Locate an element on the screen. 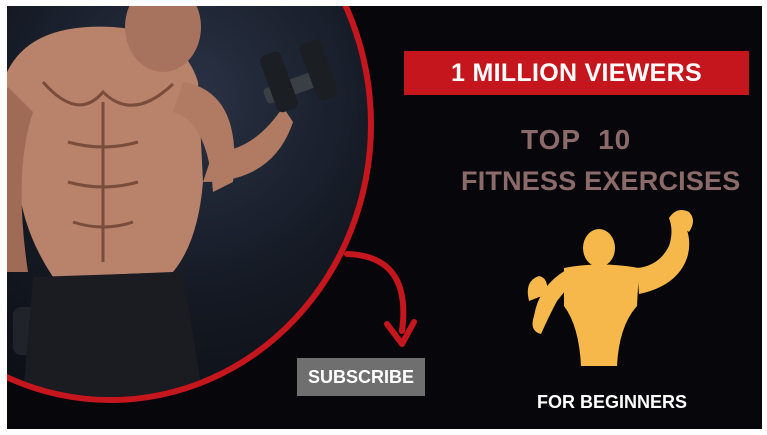 The height and width of the screenshot is (435, 767). subscribe-label: SUBSCRIBE is located at coordinates (360, 376).